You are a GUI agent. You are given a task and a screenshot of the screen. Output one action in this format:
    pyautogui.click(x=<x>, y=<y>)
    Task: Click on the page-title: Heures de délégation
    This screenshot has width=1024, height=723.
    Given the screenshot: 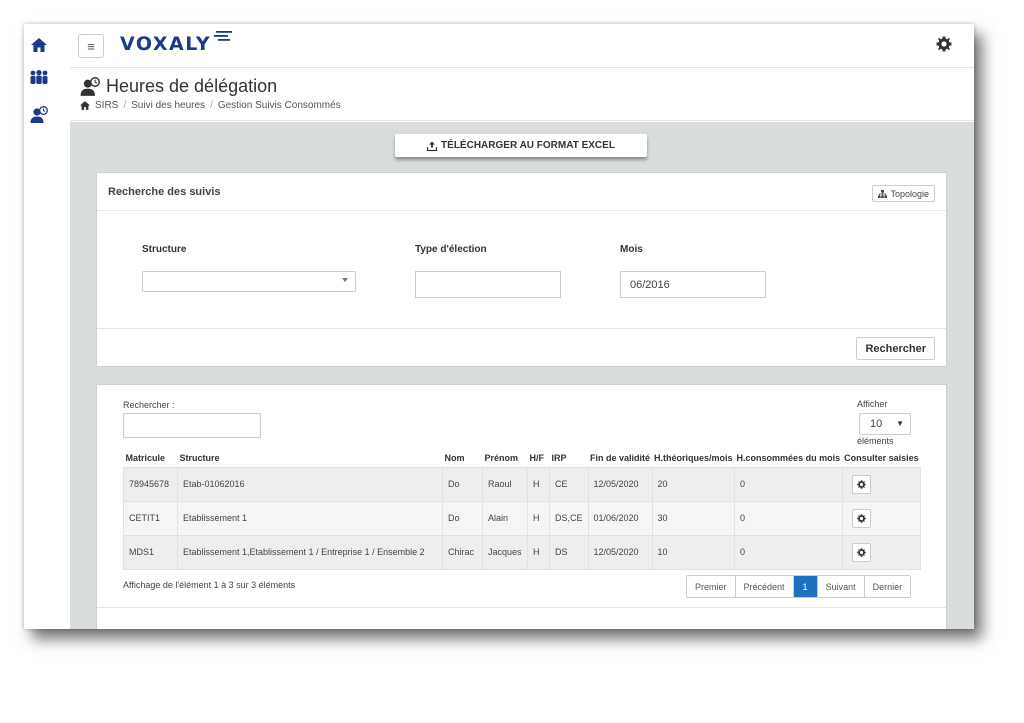 What is the action you would take?
    pyautogui.click(x=192, y=86)
    